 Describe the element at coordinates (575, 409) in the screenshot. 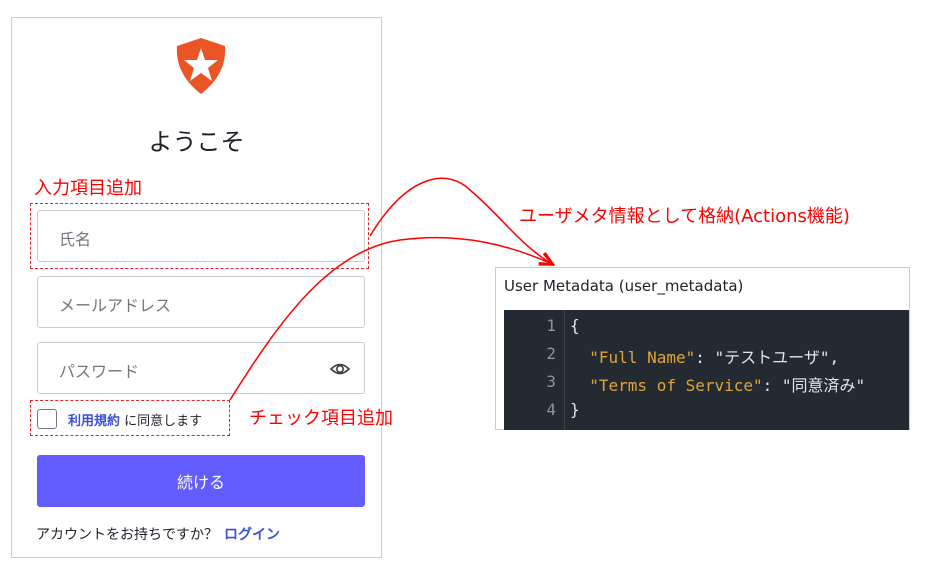

I see `code-text: }` at that location.